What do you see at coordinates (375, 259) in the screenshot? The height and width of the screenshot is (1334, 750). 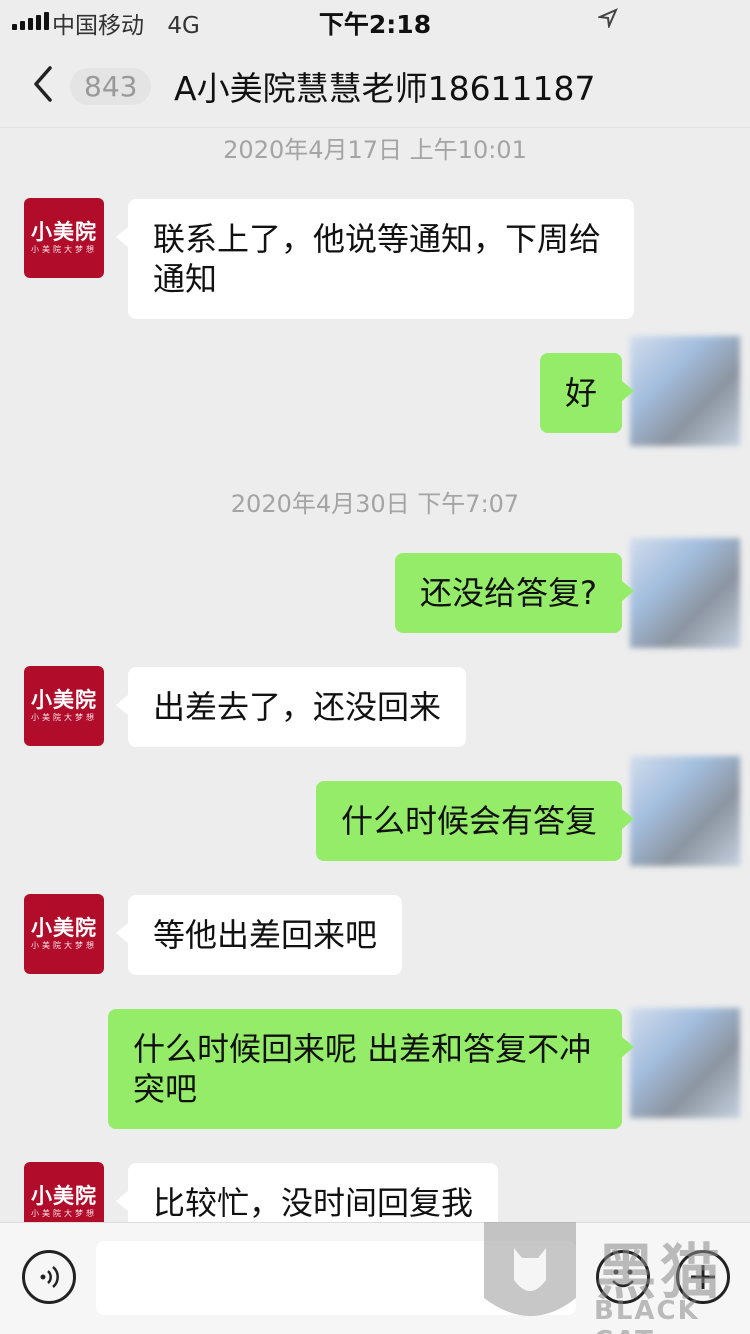 I see `incoming-message: 联系上了，他说等通知，下周给通知` at bounding box center [375, 259].